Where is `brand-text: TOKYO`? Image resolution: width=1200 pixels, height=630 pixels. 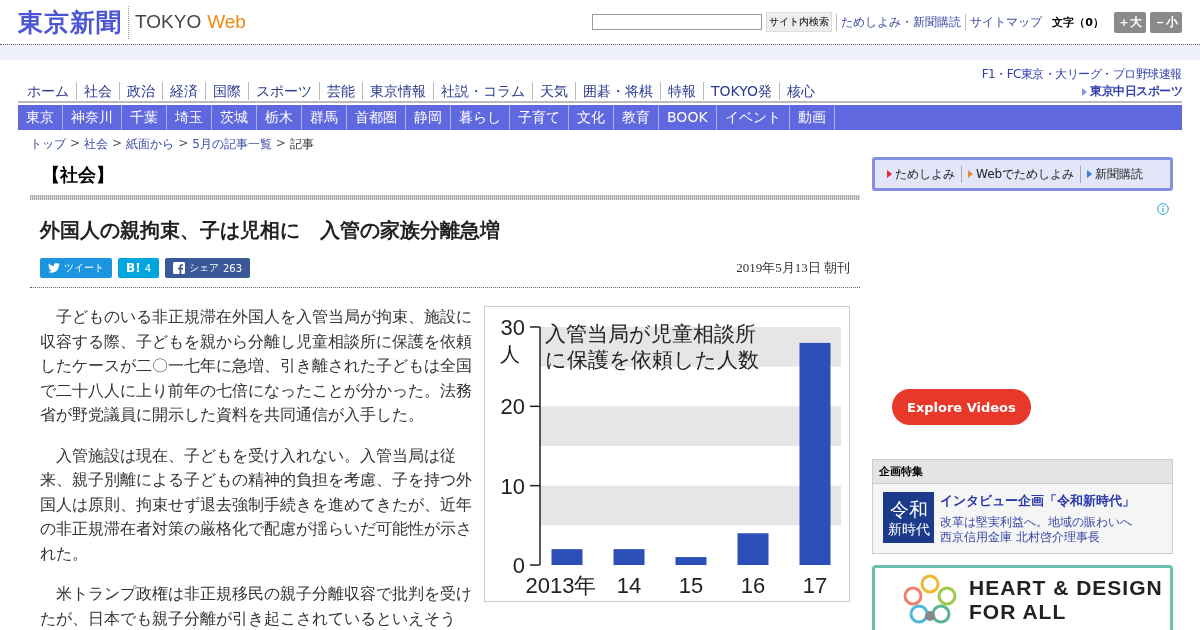 brand-text: TOKYO is located at coordinates (168, 22).